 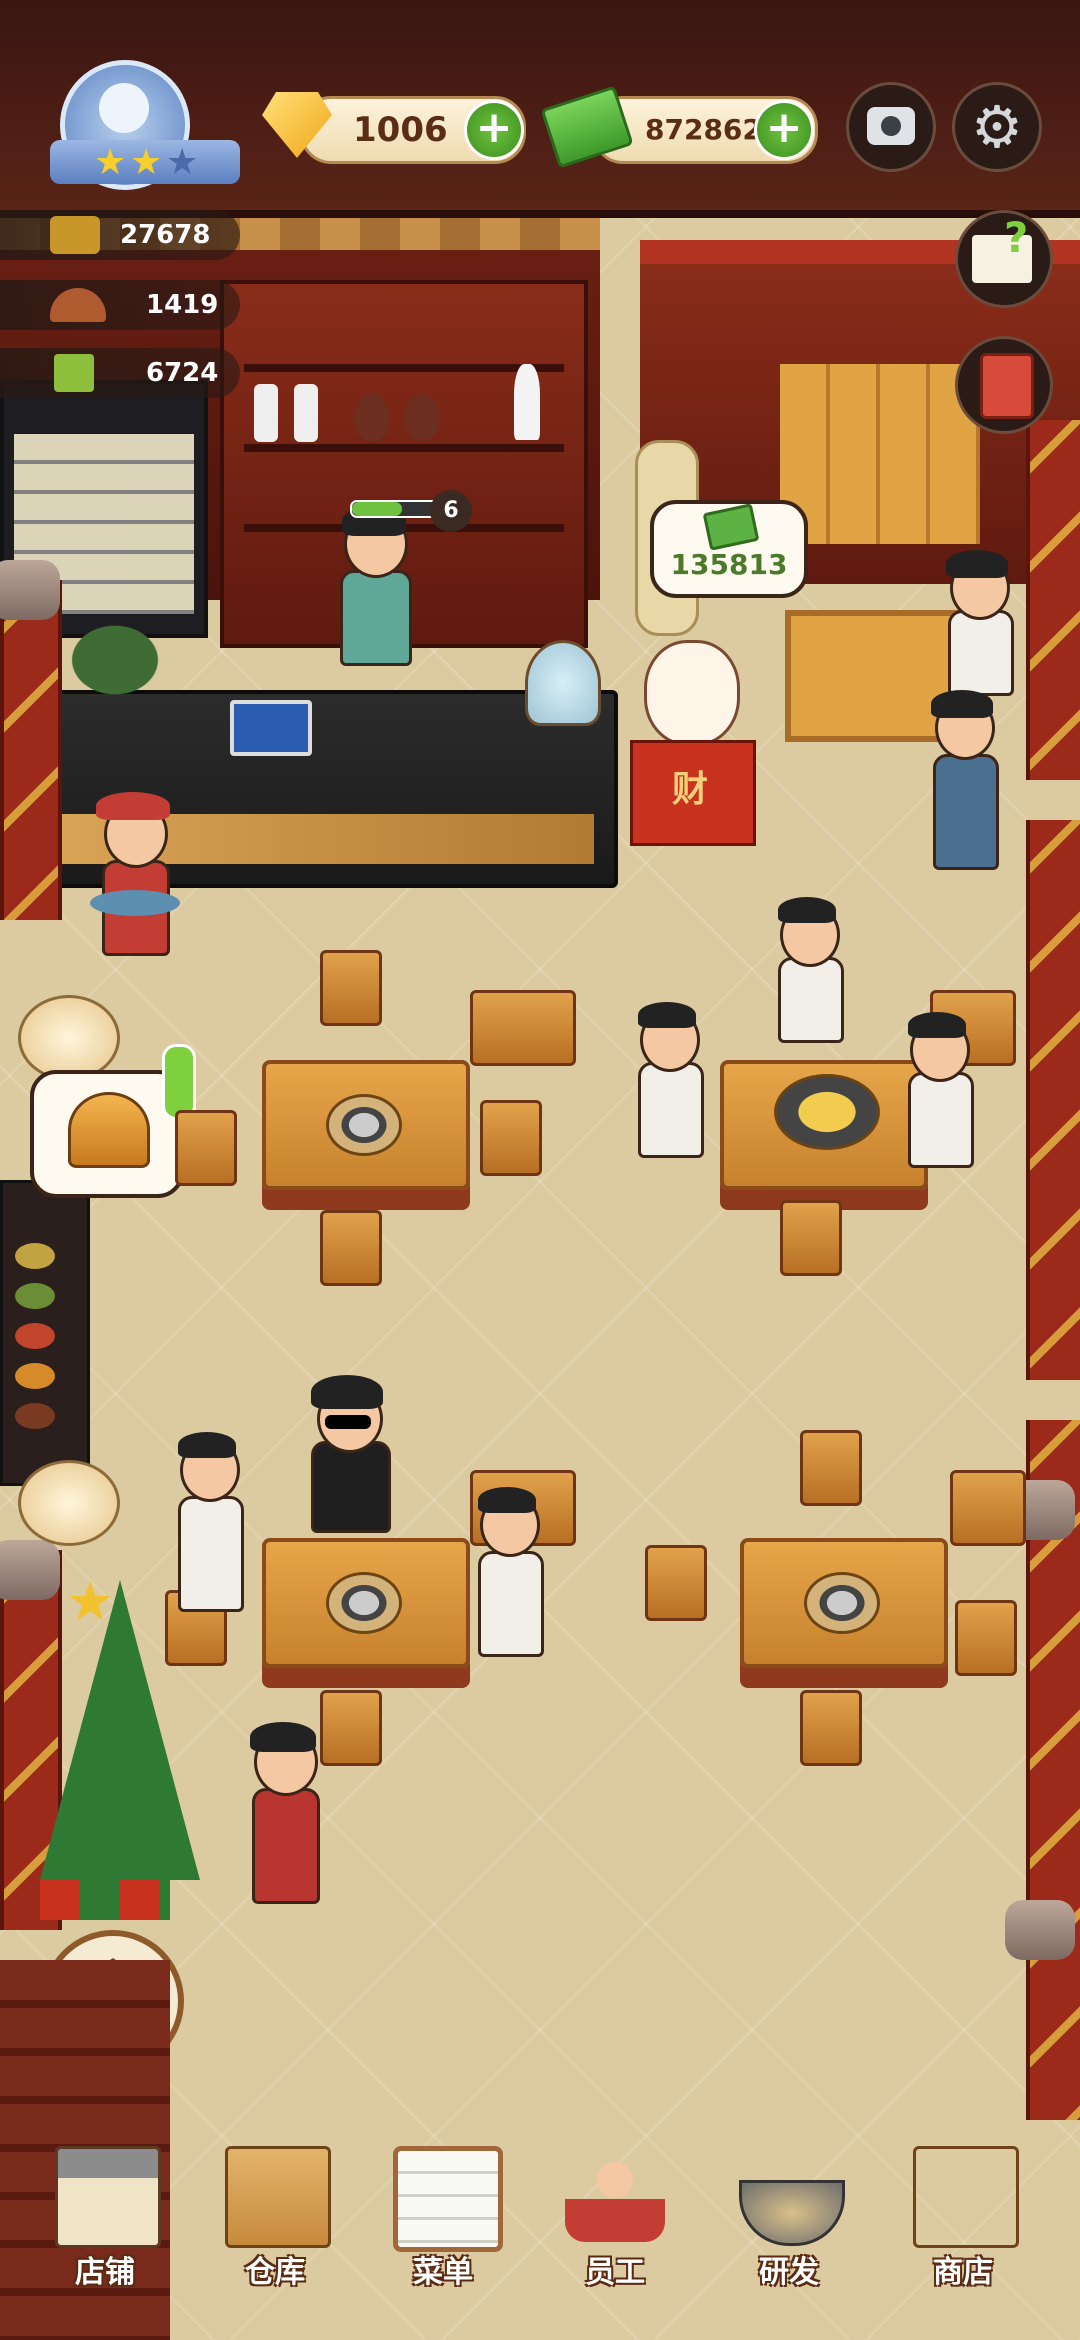 What do you see at coordinates (563, 683) in the screenshot?
I see `snow-globe` at bounding box center [563, 683].